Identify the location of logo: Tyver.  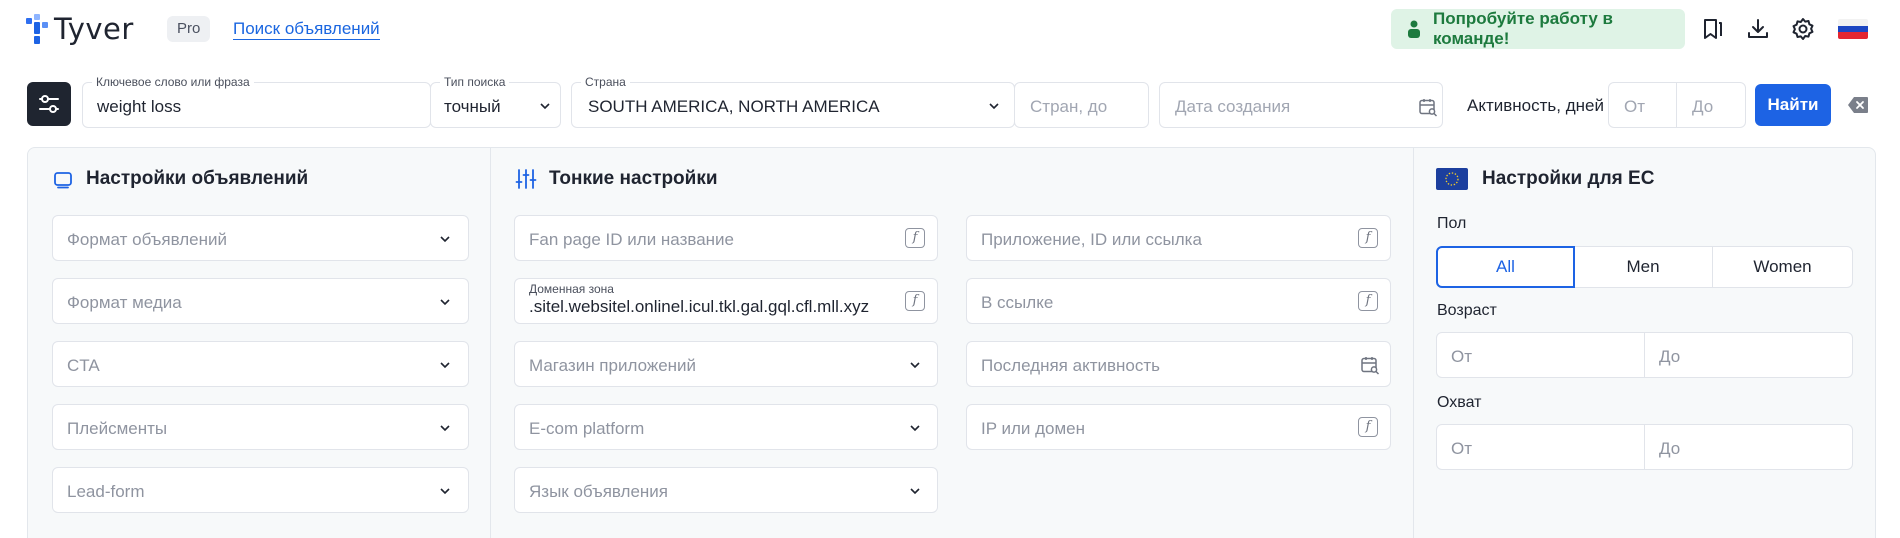
(80, 29).